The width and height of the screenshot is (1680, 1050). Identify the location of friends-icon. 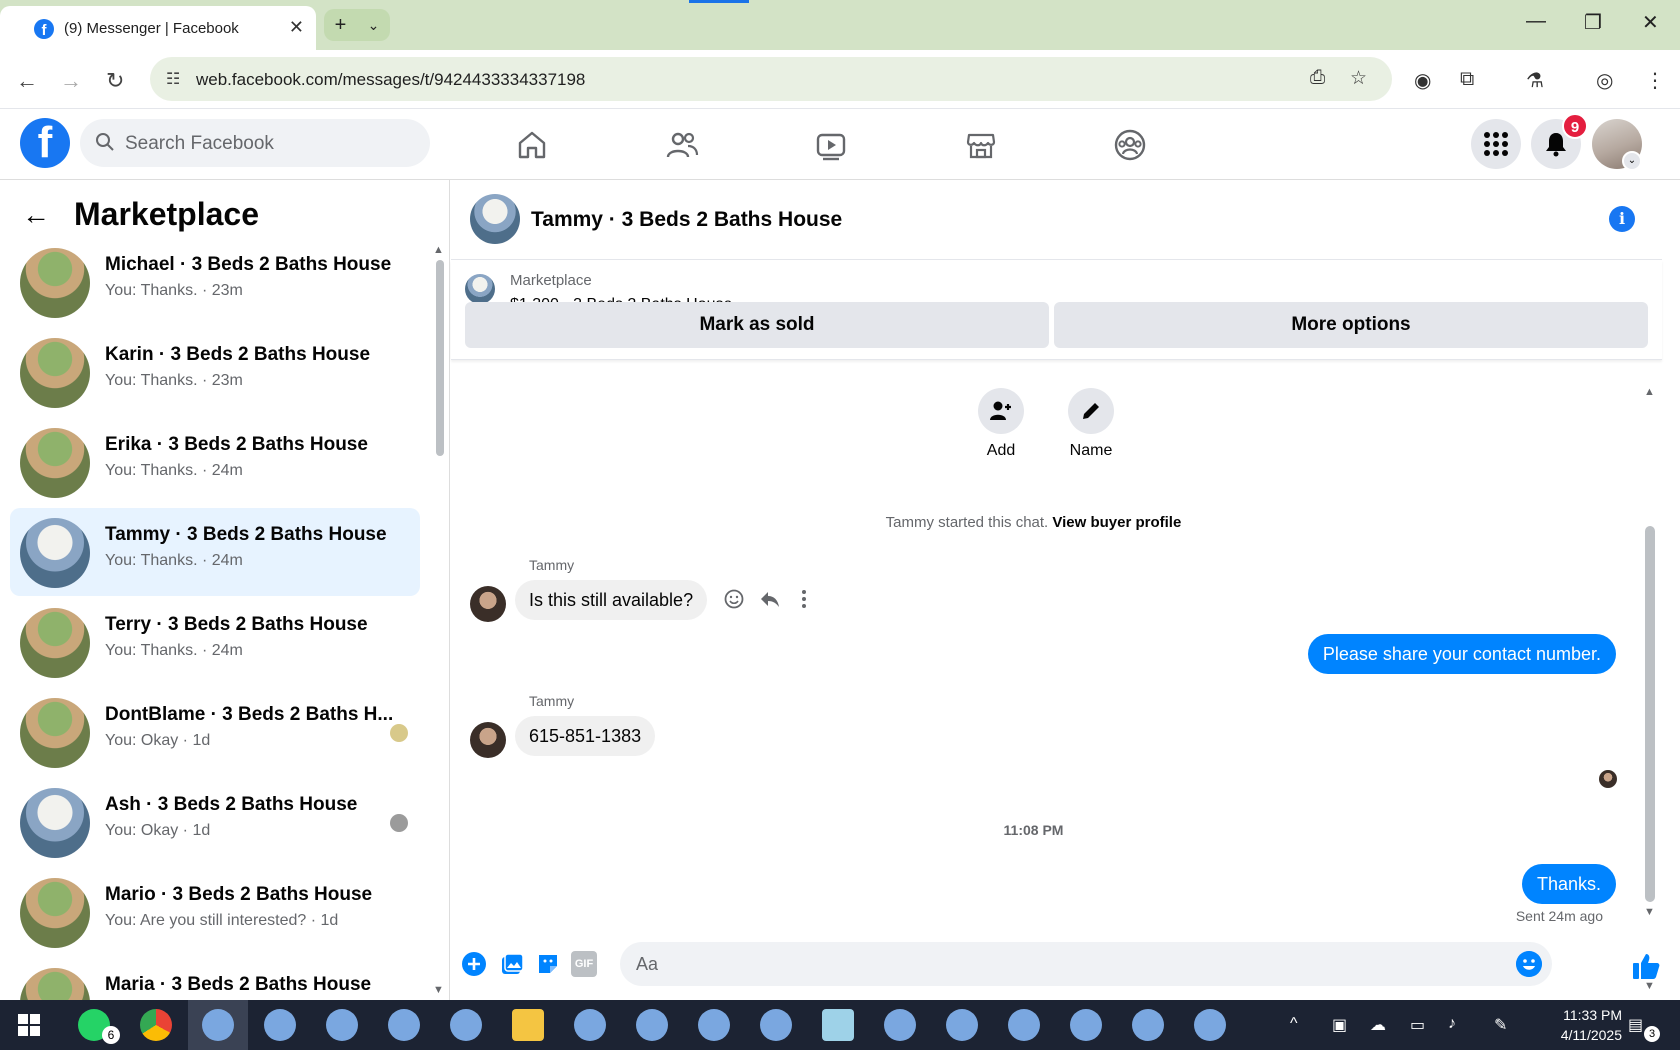
(682, 145).